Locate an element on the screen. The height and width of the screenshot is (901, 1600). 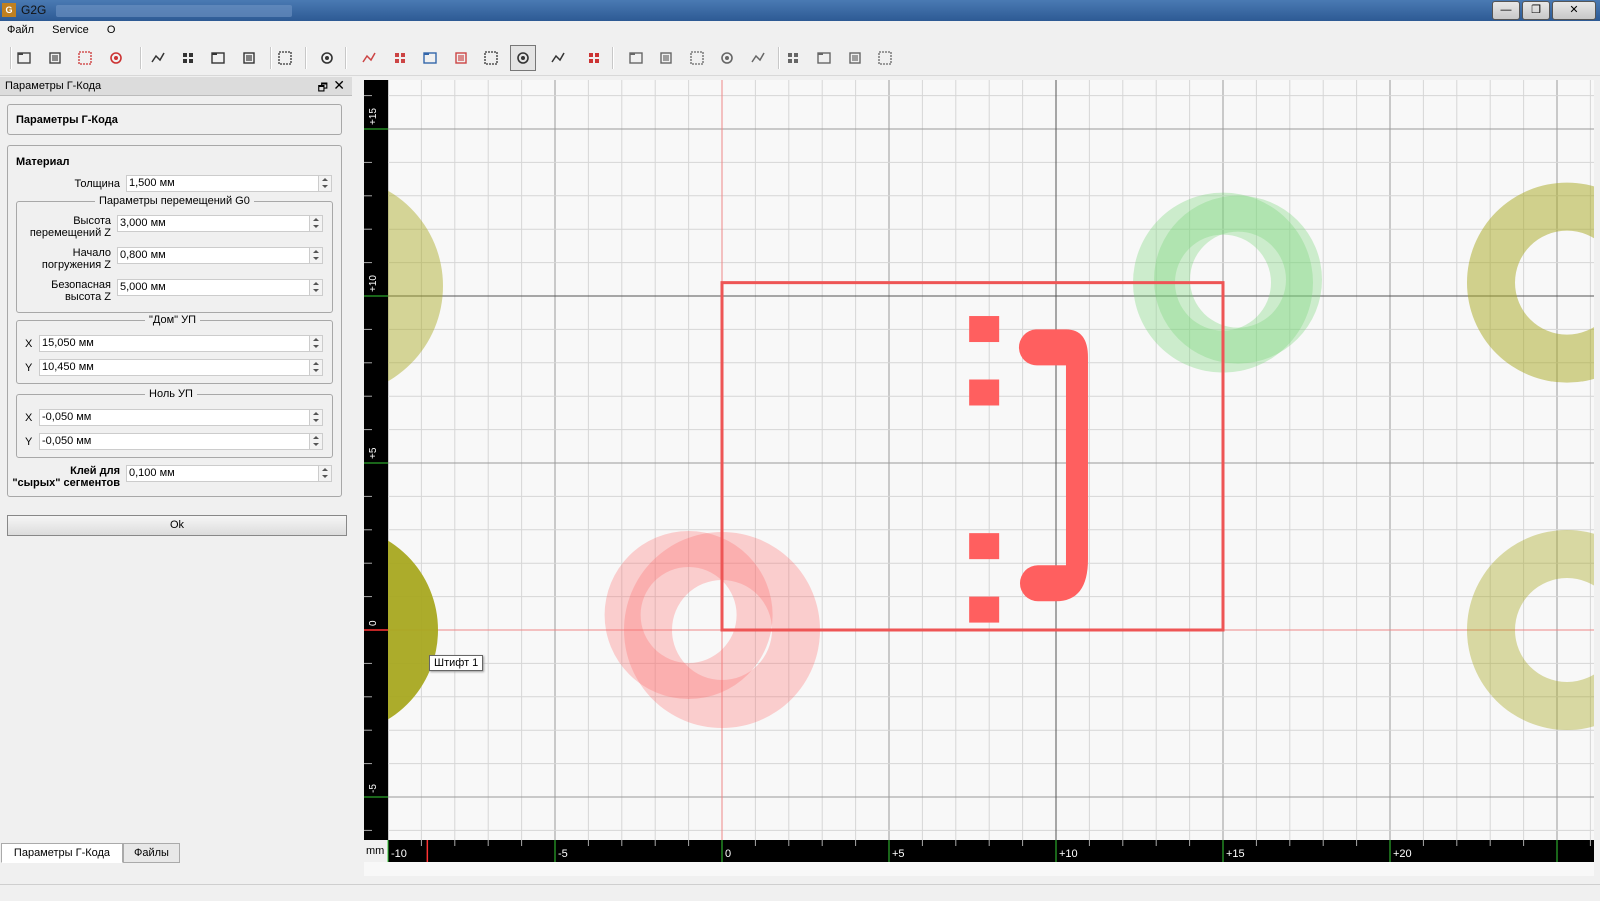
toolpath-icon is located at coordinates (430, 58).